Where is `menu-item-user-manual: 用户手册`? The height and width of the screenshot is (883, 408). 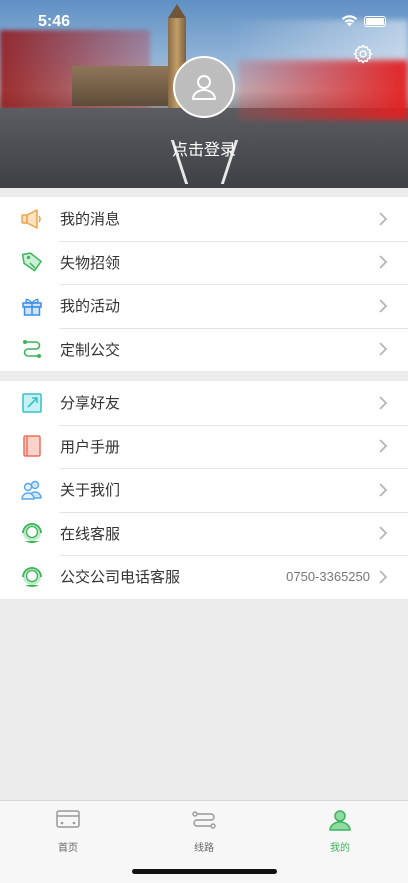 menu-item-user-manual: 用户手册 is located at coordinates (204, 446).